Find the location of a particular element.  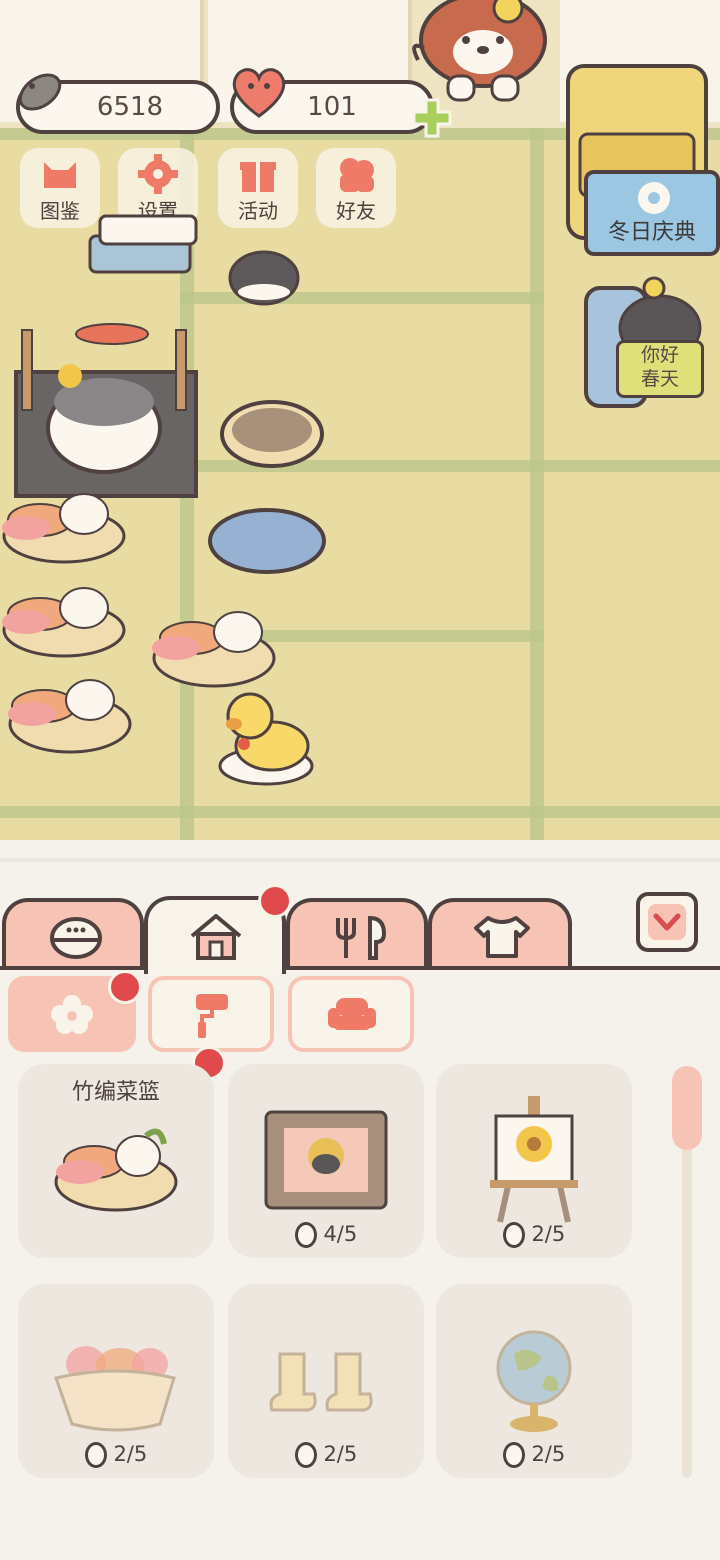

tab-bar-baseline is located at coordinates (360, 968).